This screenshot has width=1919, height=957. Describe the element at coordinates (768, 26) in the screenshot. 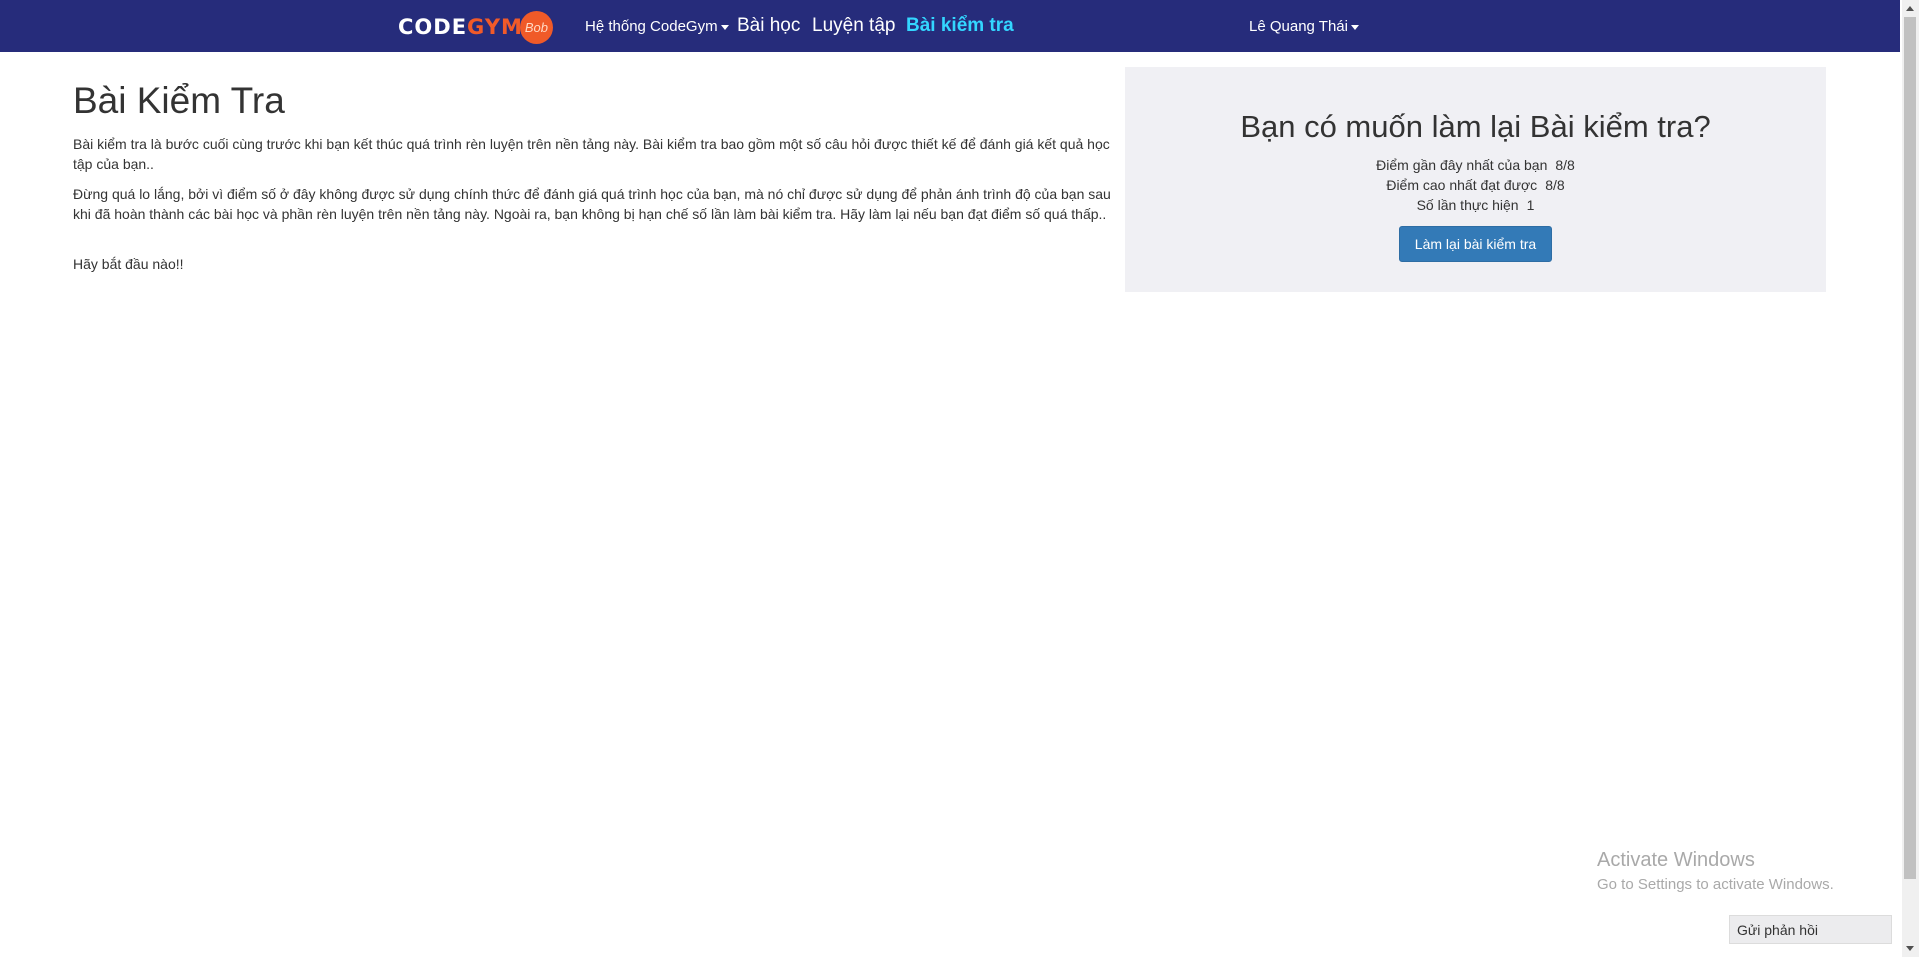

I see `nav-lessons: Bài học` at that location.